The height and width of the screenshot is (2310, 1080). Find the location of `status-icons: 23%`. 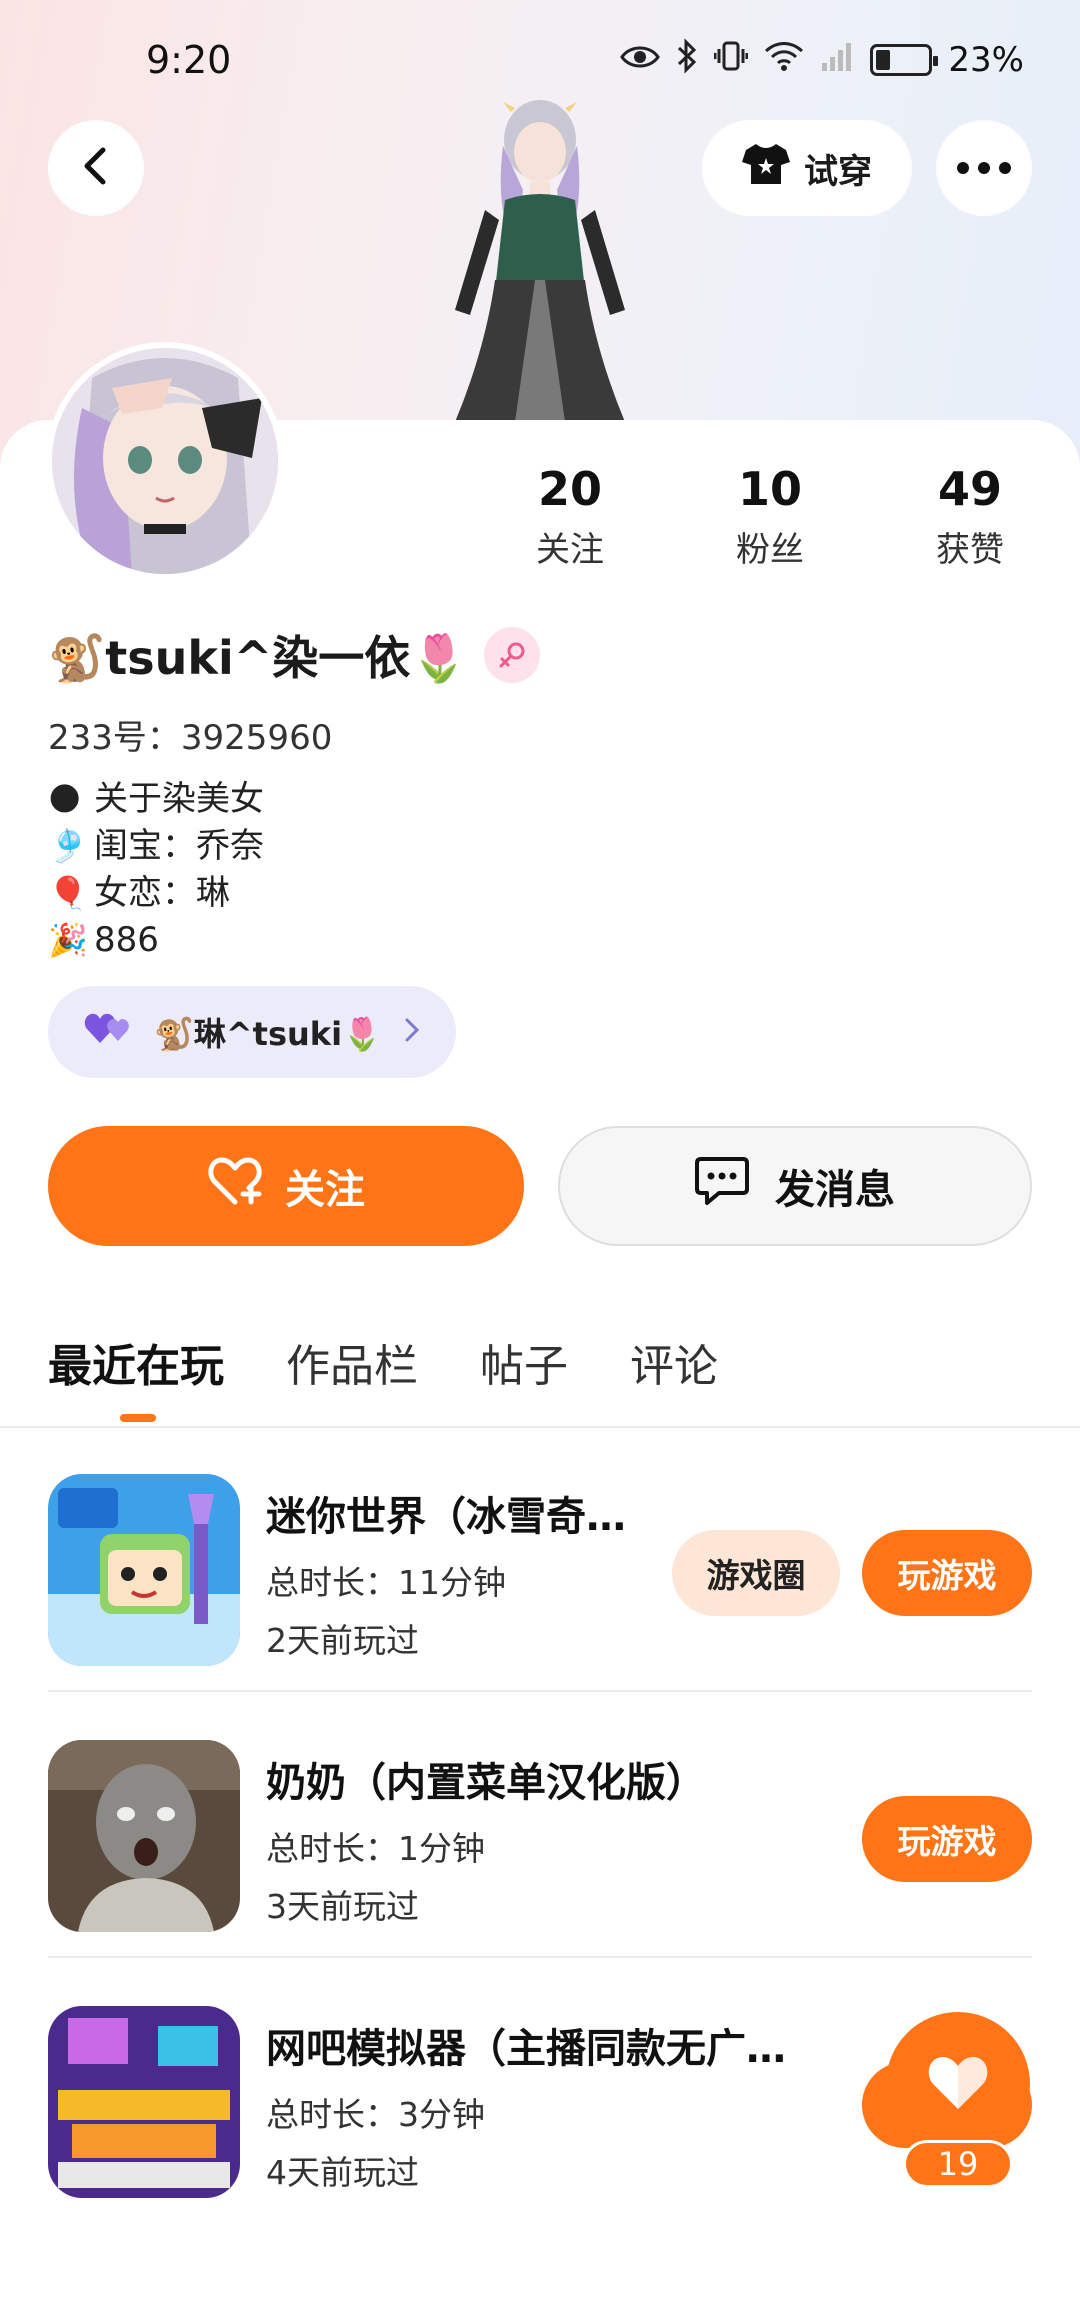

status-icons: 23% is located at coordinates (822, 60).